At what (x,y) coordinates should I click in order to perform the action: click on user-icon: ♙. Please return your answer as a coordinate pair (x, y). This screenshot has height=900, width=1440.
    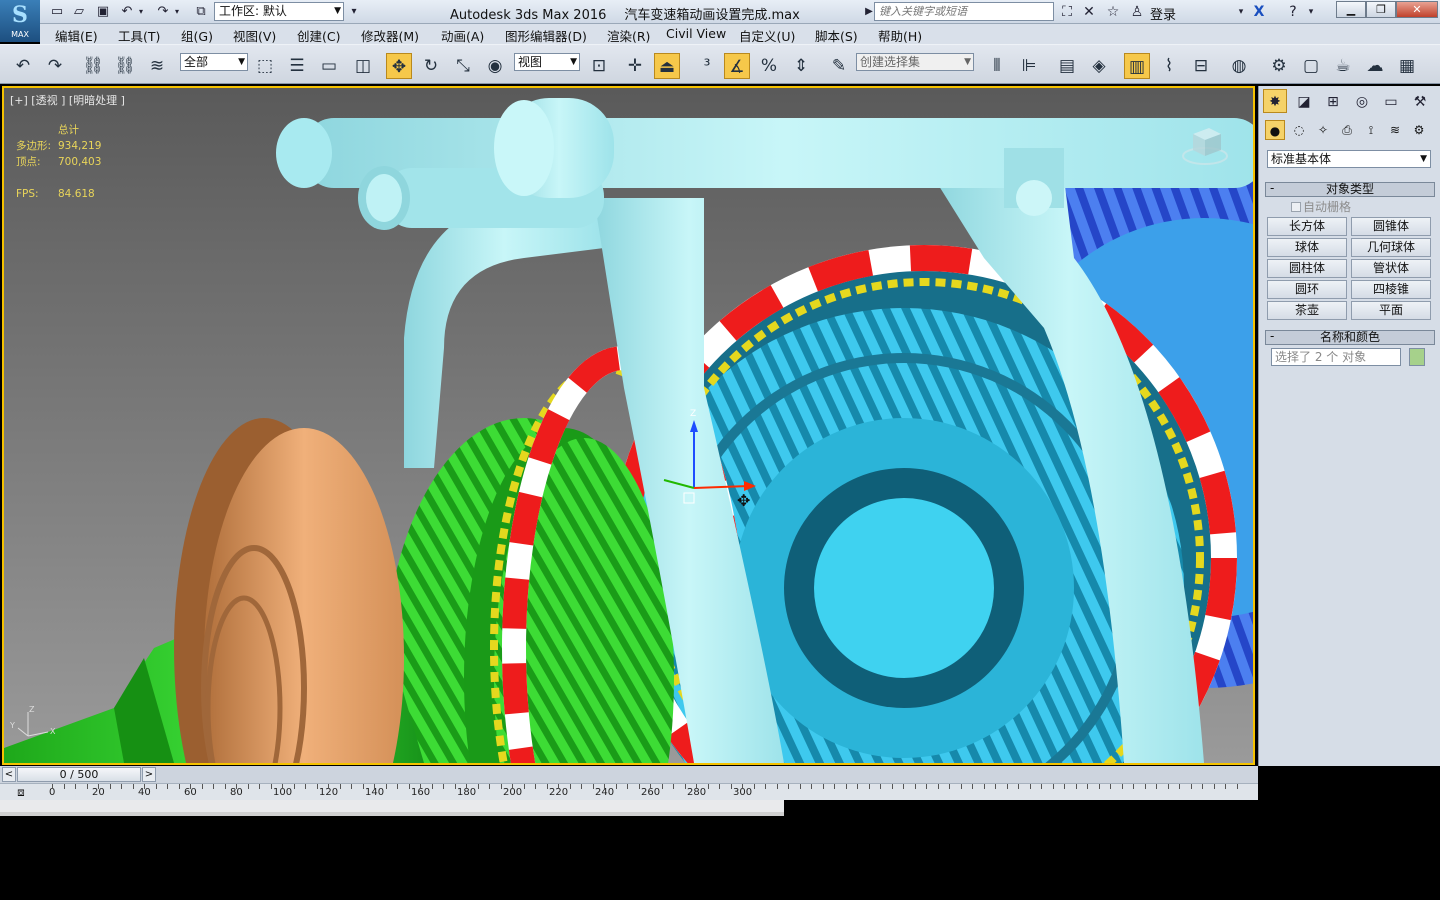
    Looking at the image, I should click on (1137, 12).